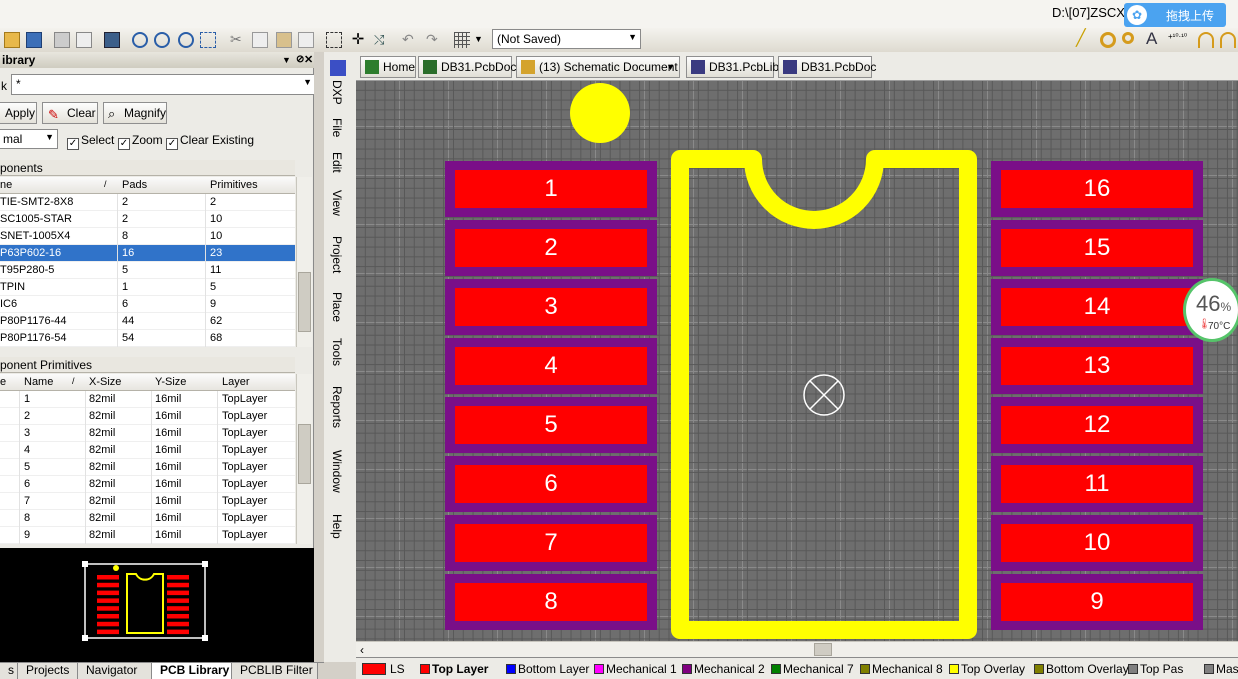 This screenshot has height=679, width=1238. Describe the element at coordinates (732, 67) in the screenshot. I see `doc-tab-3: DB31.PcbLib` at that location.